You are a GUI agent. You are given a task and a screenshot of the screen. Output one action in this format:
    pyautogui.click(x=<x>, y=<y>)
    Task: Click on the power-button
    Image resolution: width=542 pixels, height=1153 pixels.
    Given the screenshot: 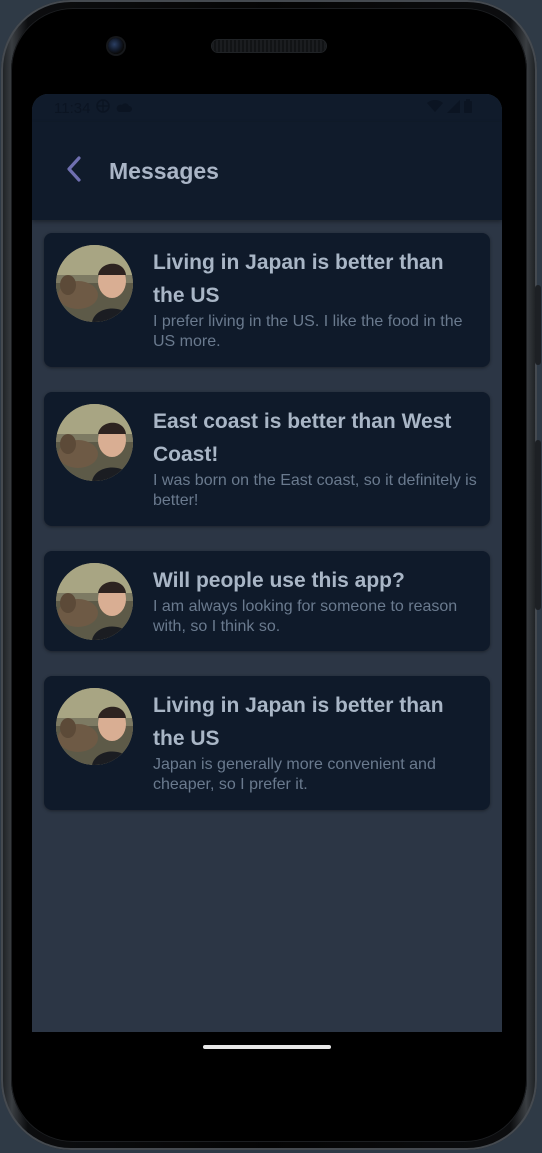 What is the action you would take?
    pyautogui.click(x=538, y=325)
    